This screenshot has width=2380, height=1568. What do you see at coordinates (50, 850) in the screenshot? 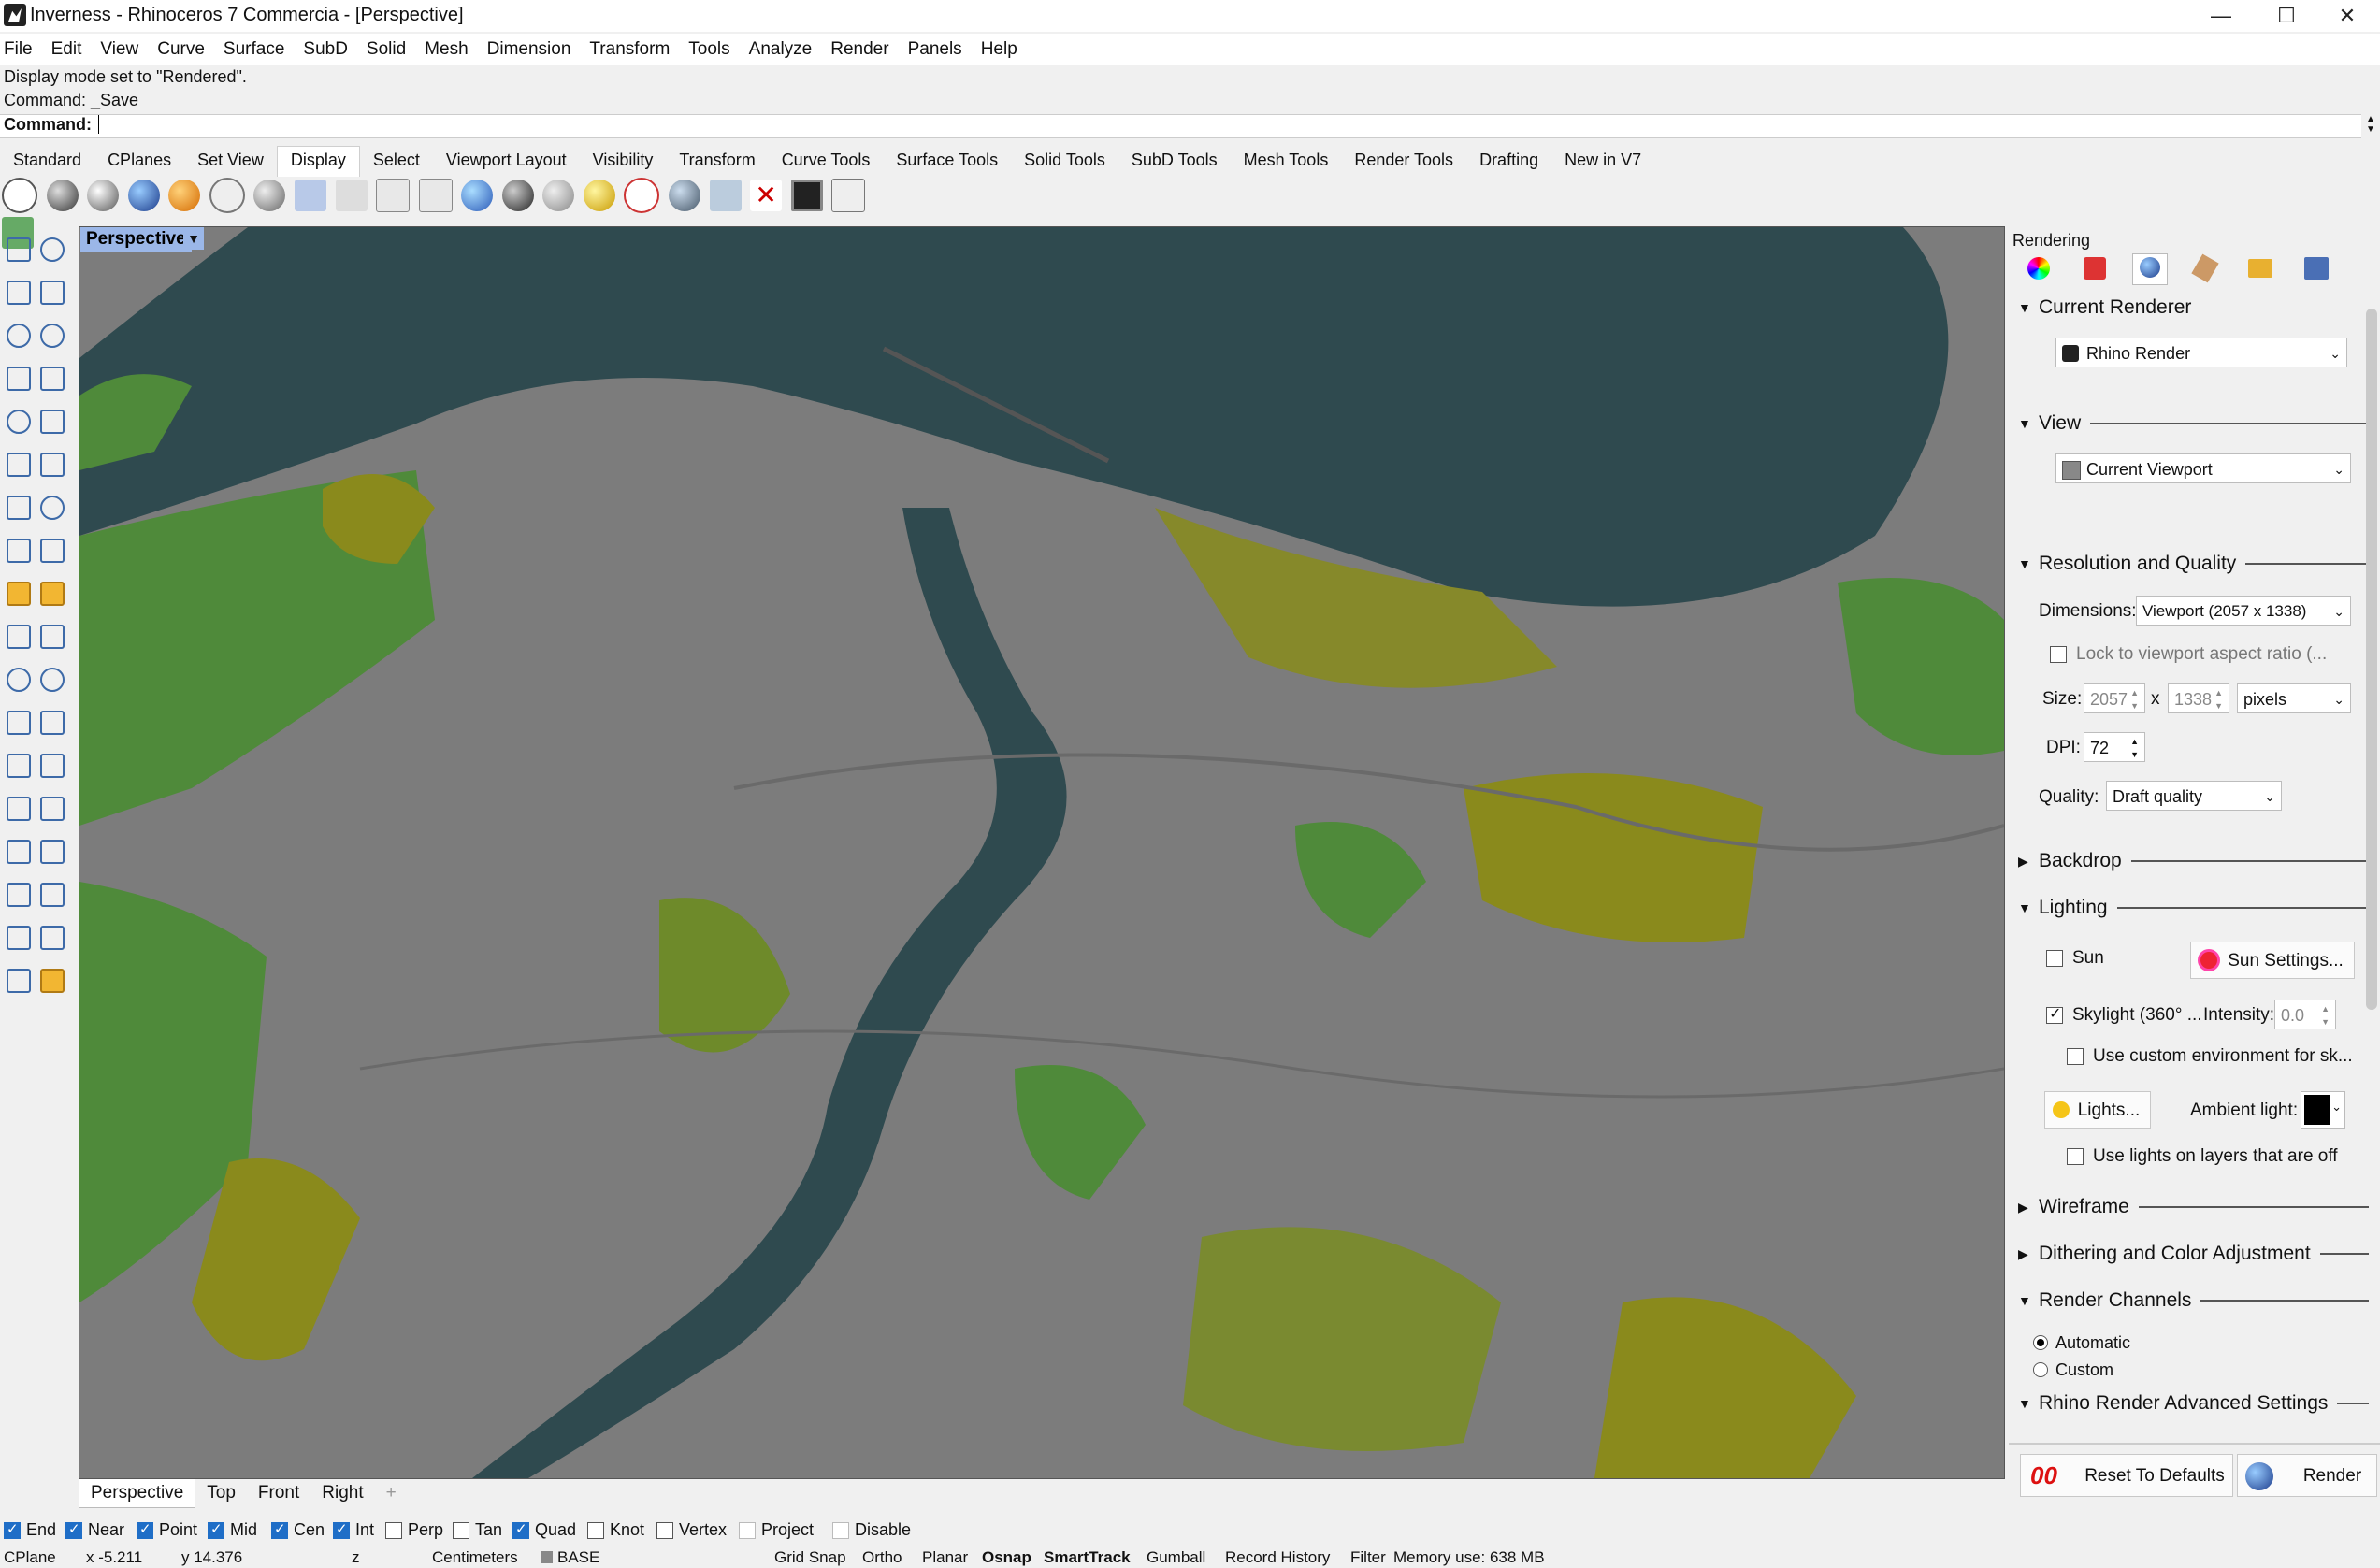
I see `grid-icon` at bounding box center [50, 850].